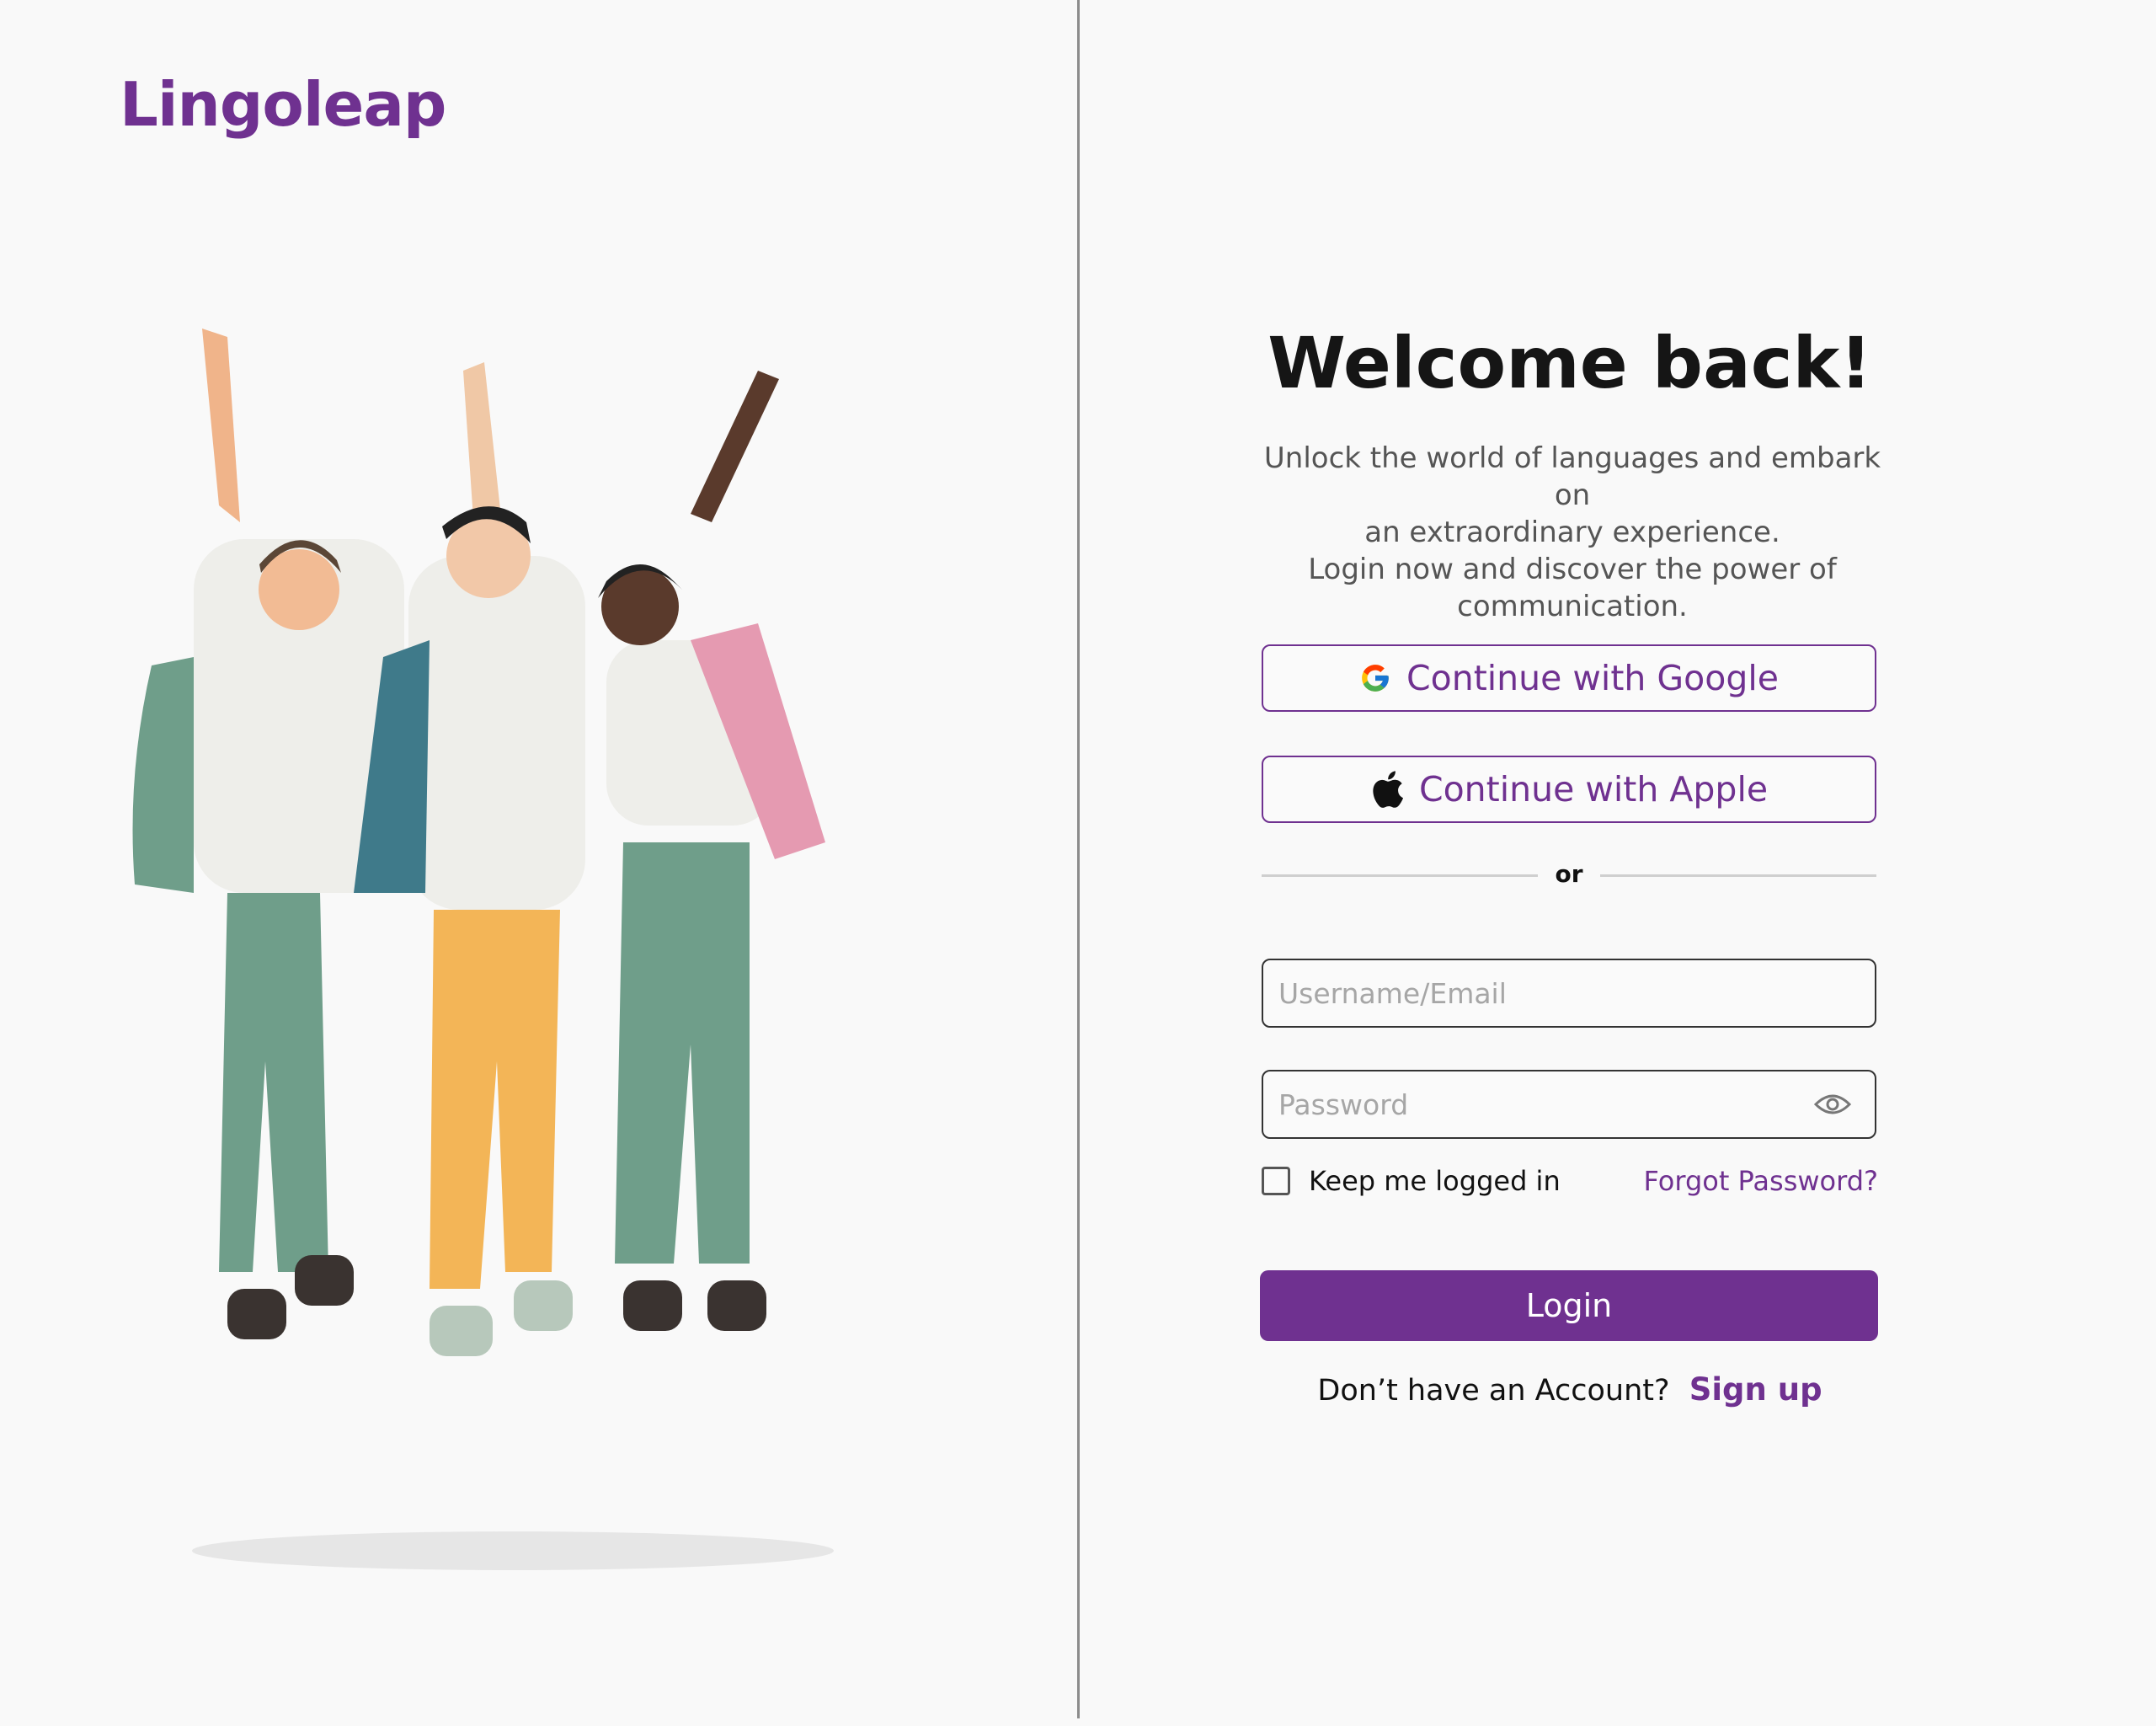 The width and height of the screenshot is (2156, 1726). I want to click on or-text: or, so click(1569, 874).